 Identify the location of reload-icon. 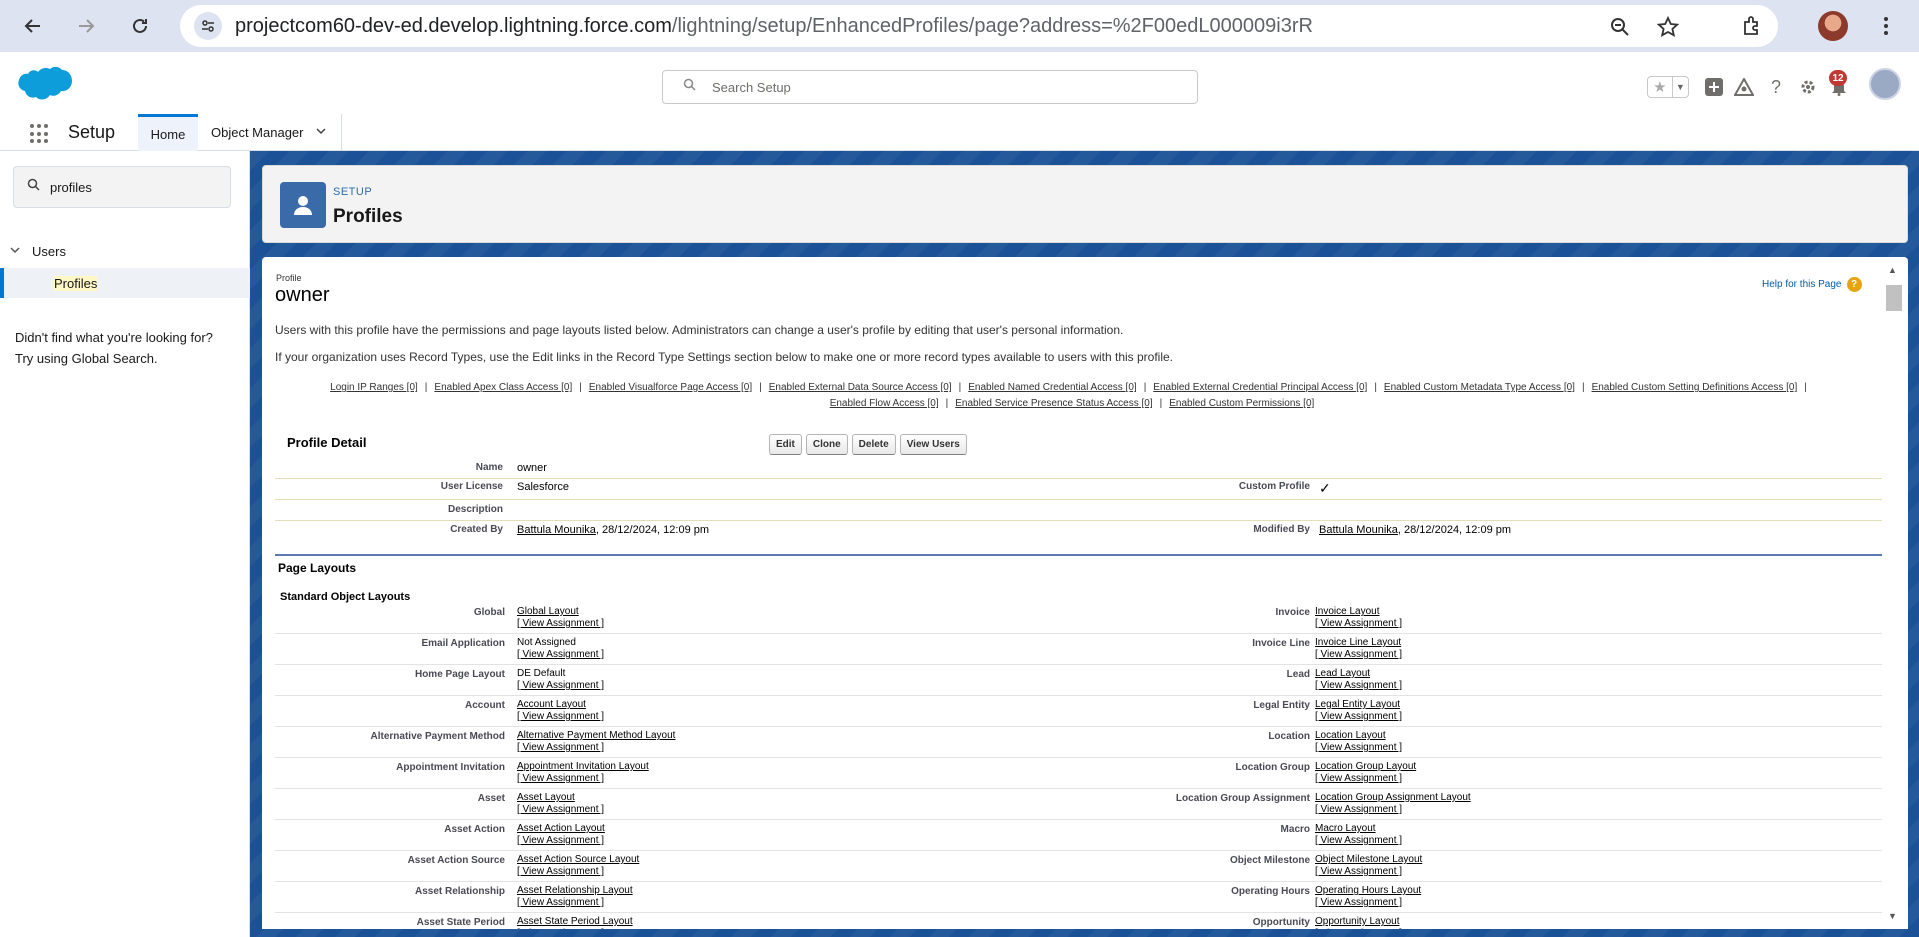
(140, 26).